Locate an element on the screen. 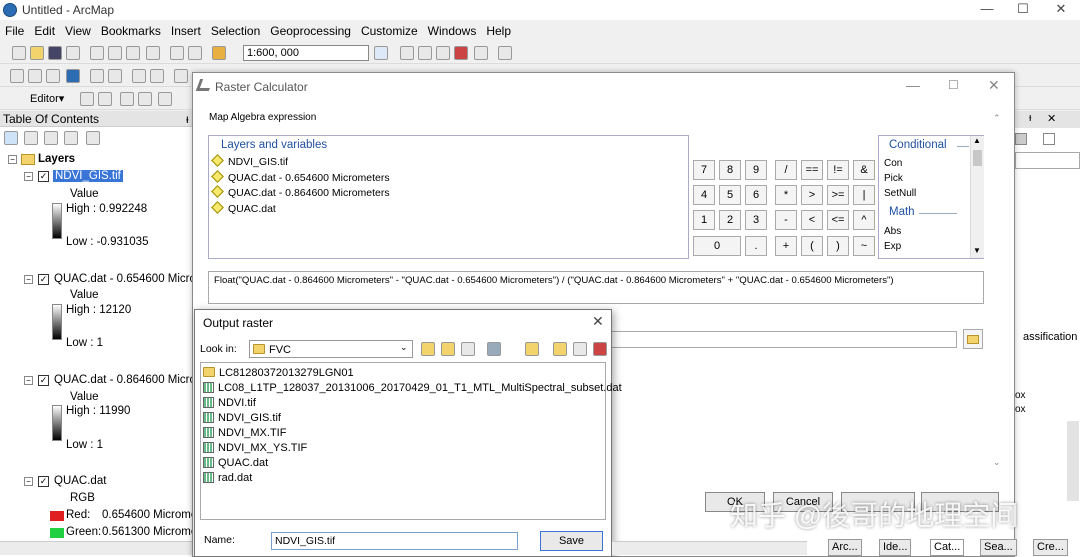 The height and width of the screenshot is (557, 1080). tool-item-exp: Exp is located at coordinates (892, 246).